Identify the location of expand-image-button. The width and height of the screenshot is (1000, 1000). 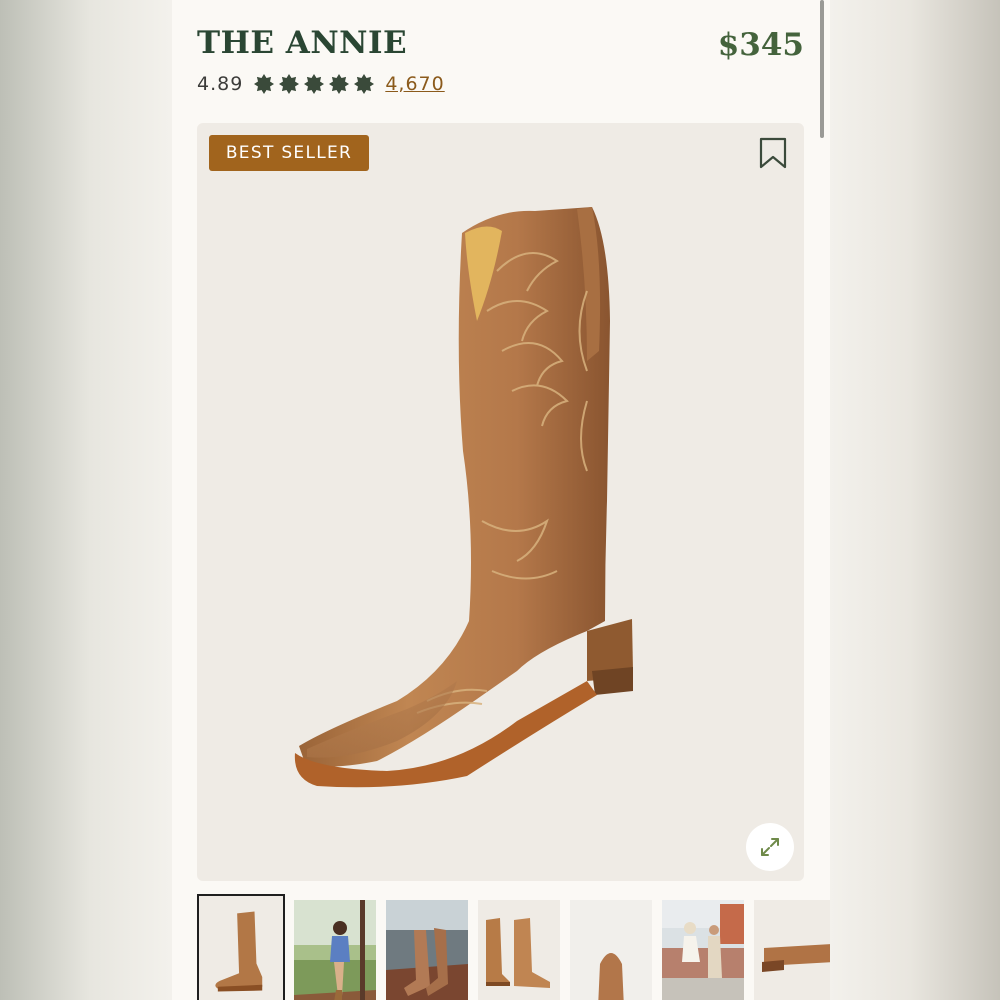
(770, 847).